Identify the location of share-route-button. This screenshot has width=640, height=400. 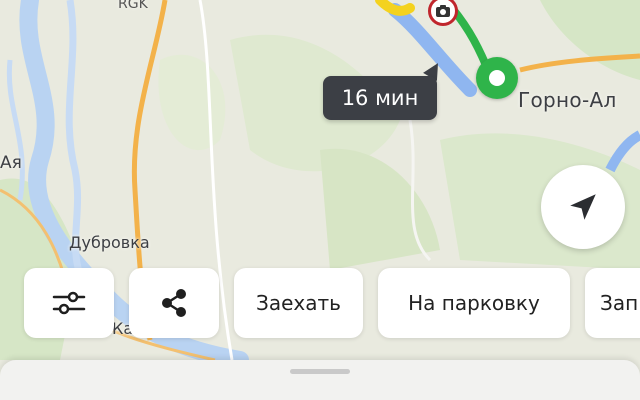
(174, 303).